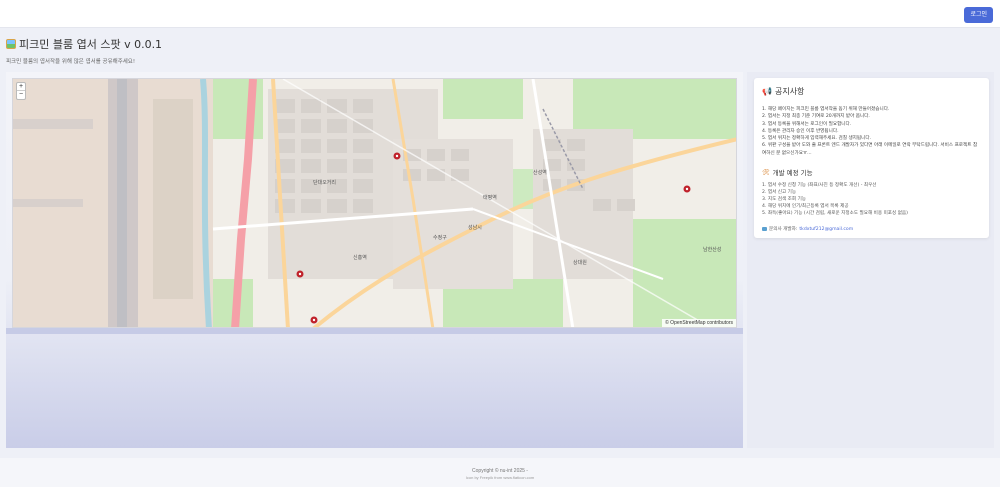 The width and height of the screenshot is (1000, 487). What do you see at coordinates (783, 230) in the screenshot?
I see `contact-label: 문의사 개발자:` at bounding box center [783, 230].